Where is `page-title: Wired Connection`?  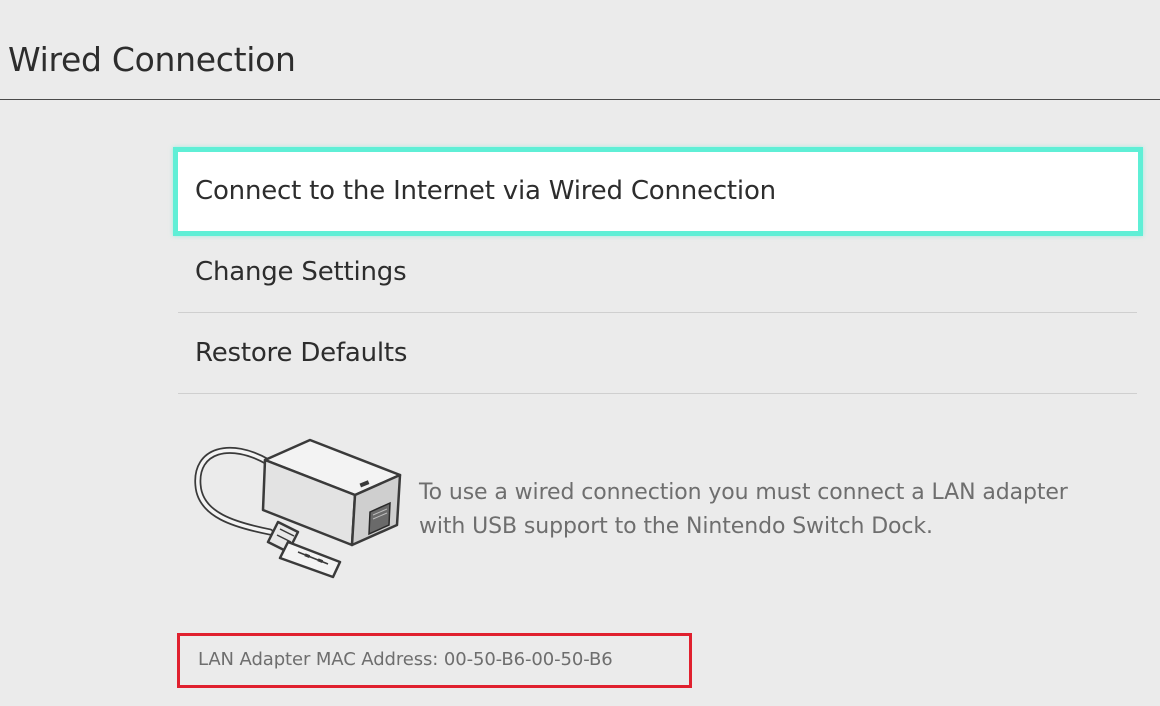
page-title: Wired Connection is located at coordinates (152, 59).